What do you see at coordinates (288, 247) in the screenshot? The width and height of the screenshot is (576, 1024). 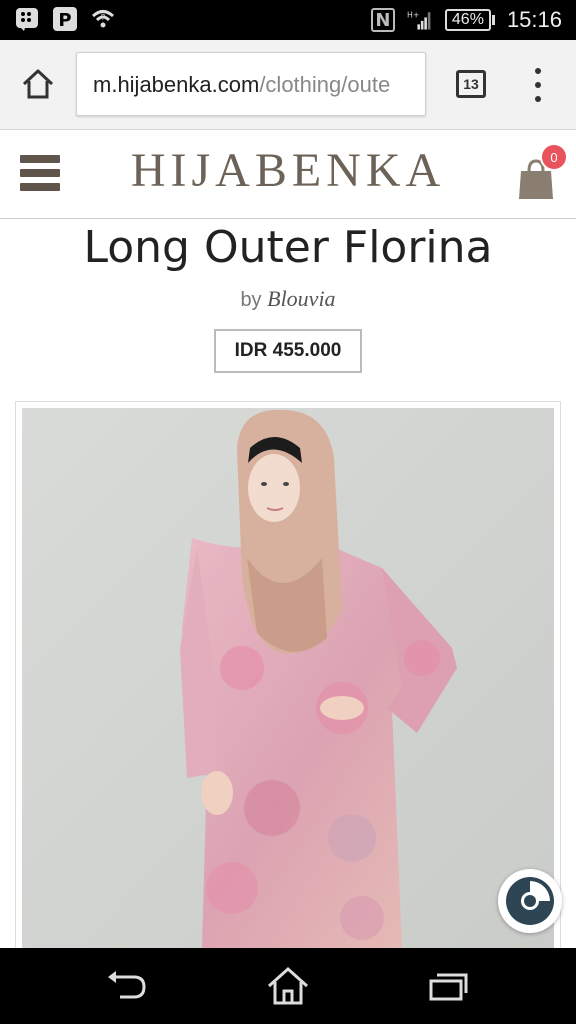 I see `product-title: Long Outer Florina` at bounding box center [288, 247].